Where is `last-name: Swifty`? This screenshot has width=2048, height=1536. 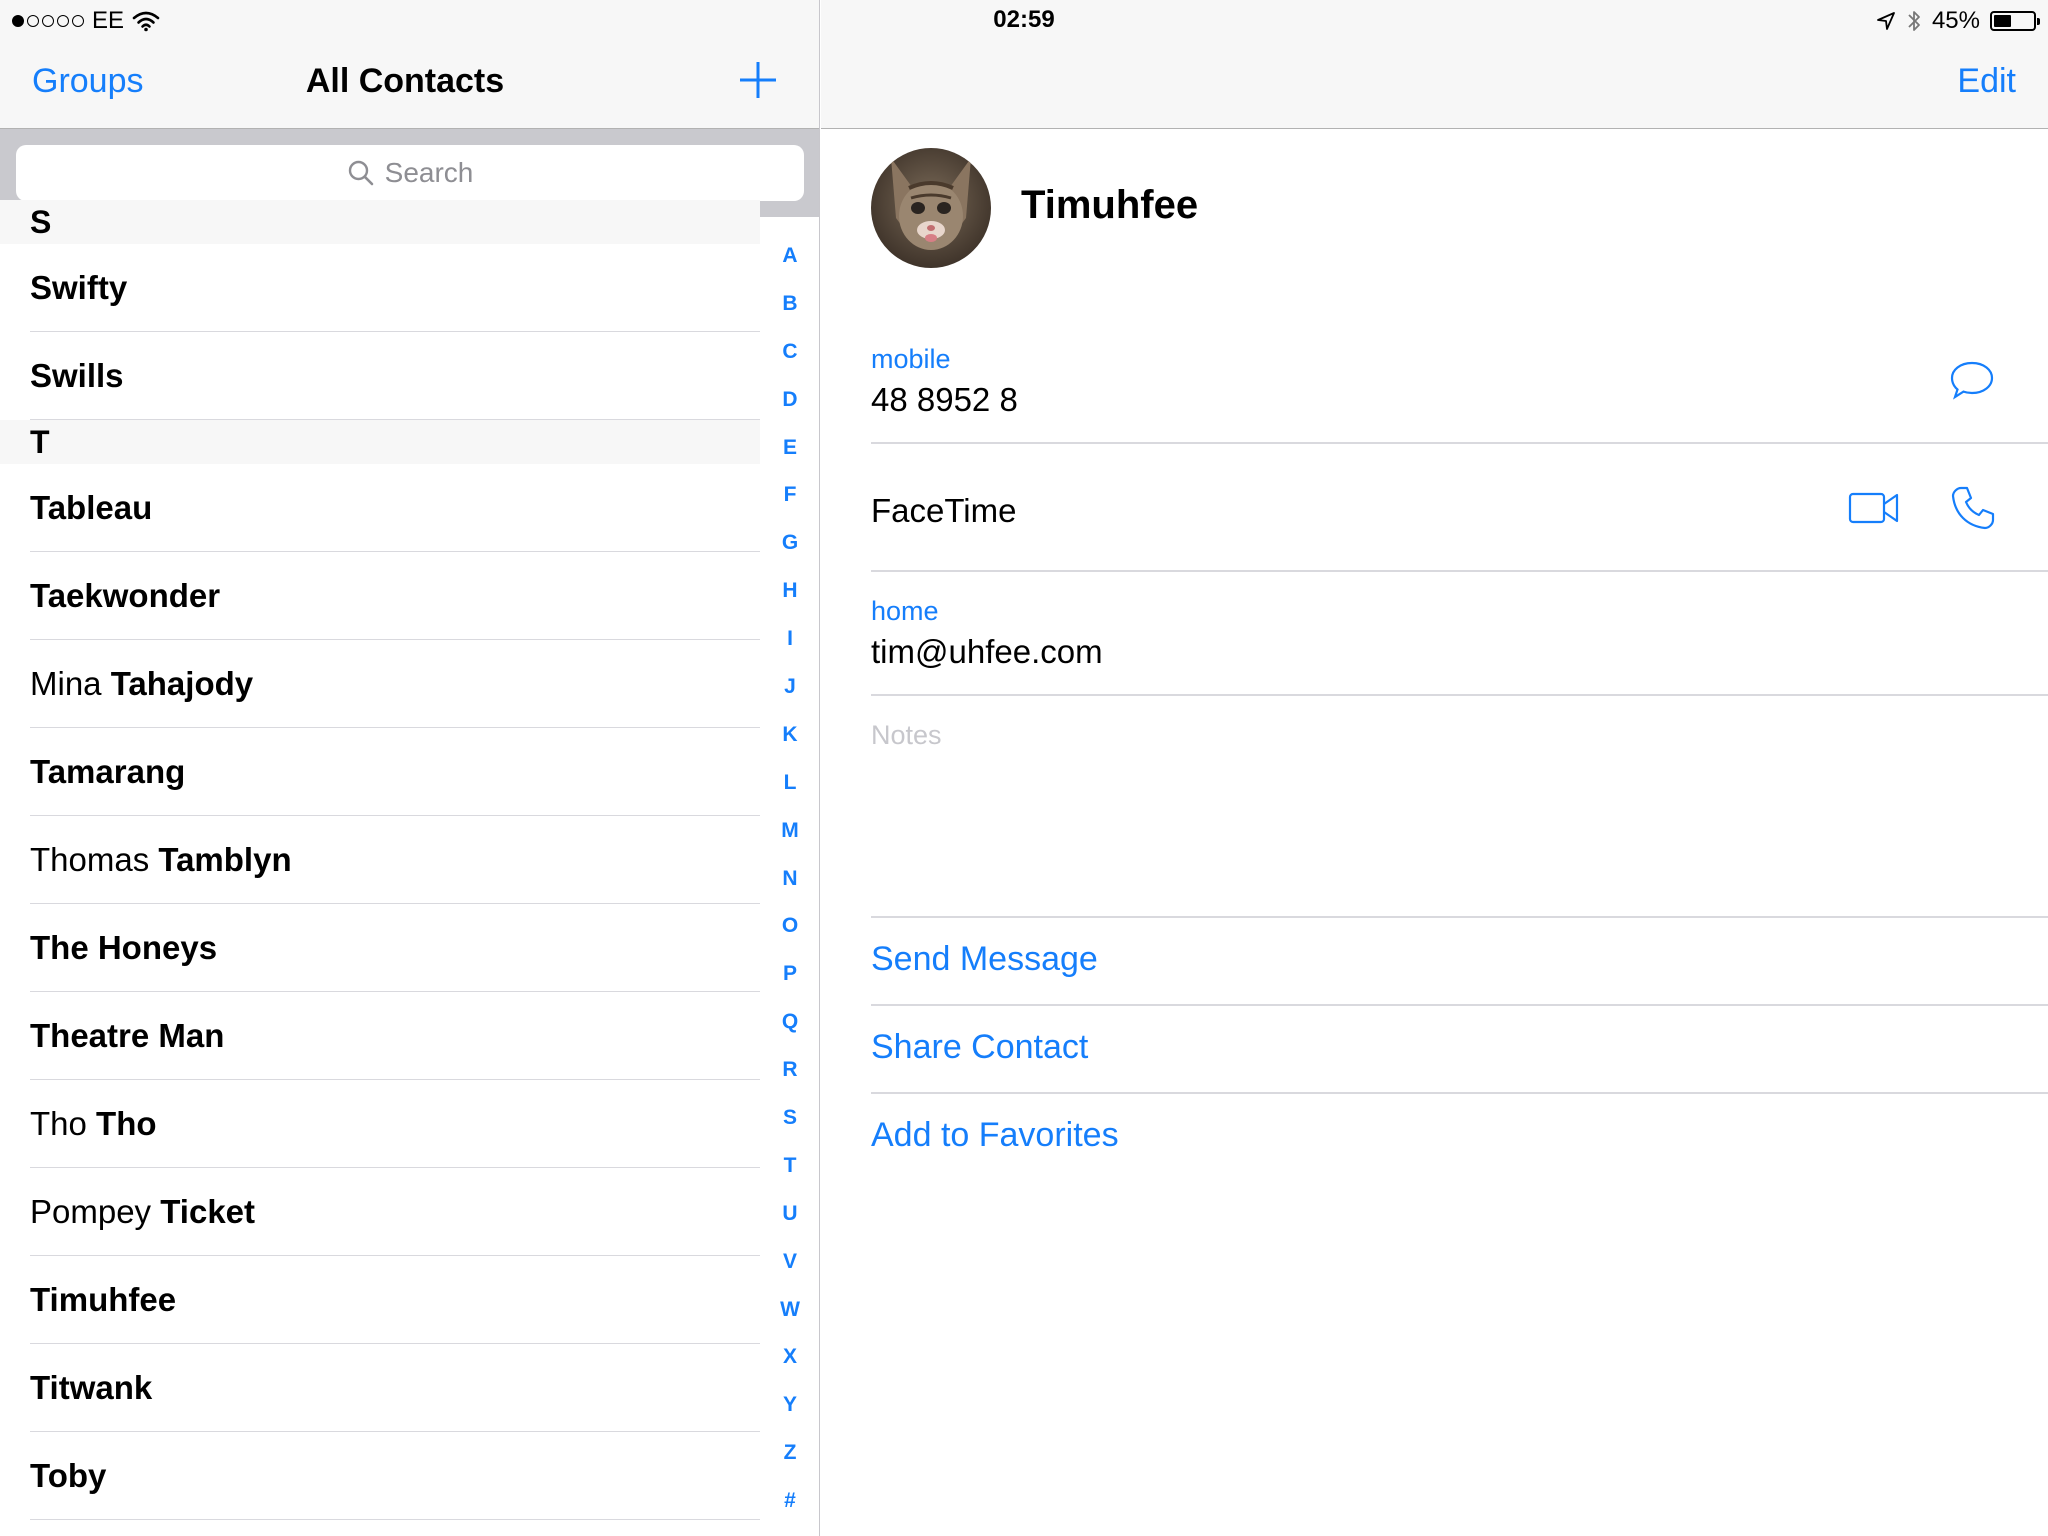
last-name: Swifty is located at coordinates (79, 287).